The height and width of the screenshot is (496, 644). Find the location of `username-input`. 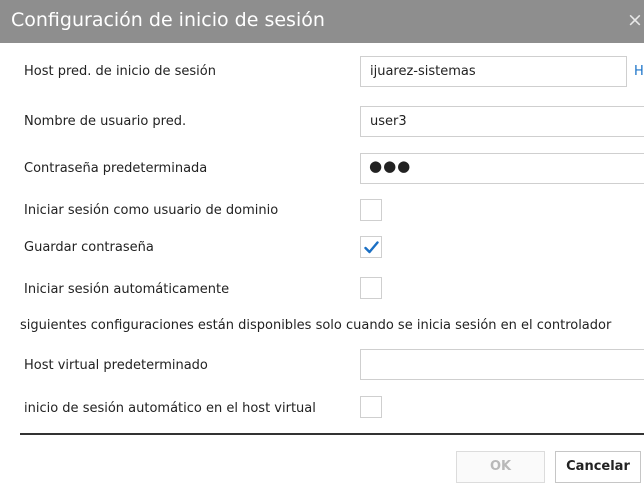

username-input is located at coordinates (502, 121).